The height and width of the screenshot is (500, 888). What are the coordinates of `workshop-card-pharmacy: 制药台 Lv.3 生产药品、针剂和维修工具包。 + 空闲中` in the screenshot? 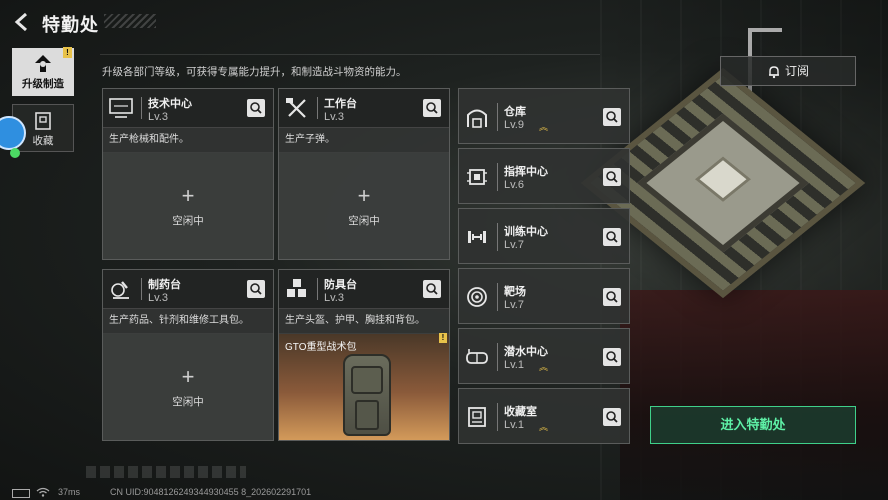 It's located at (188, 355).